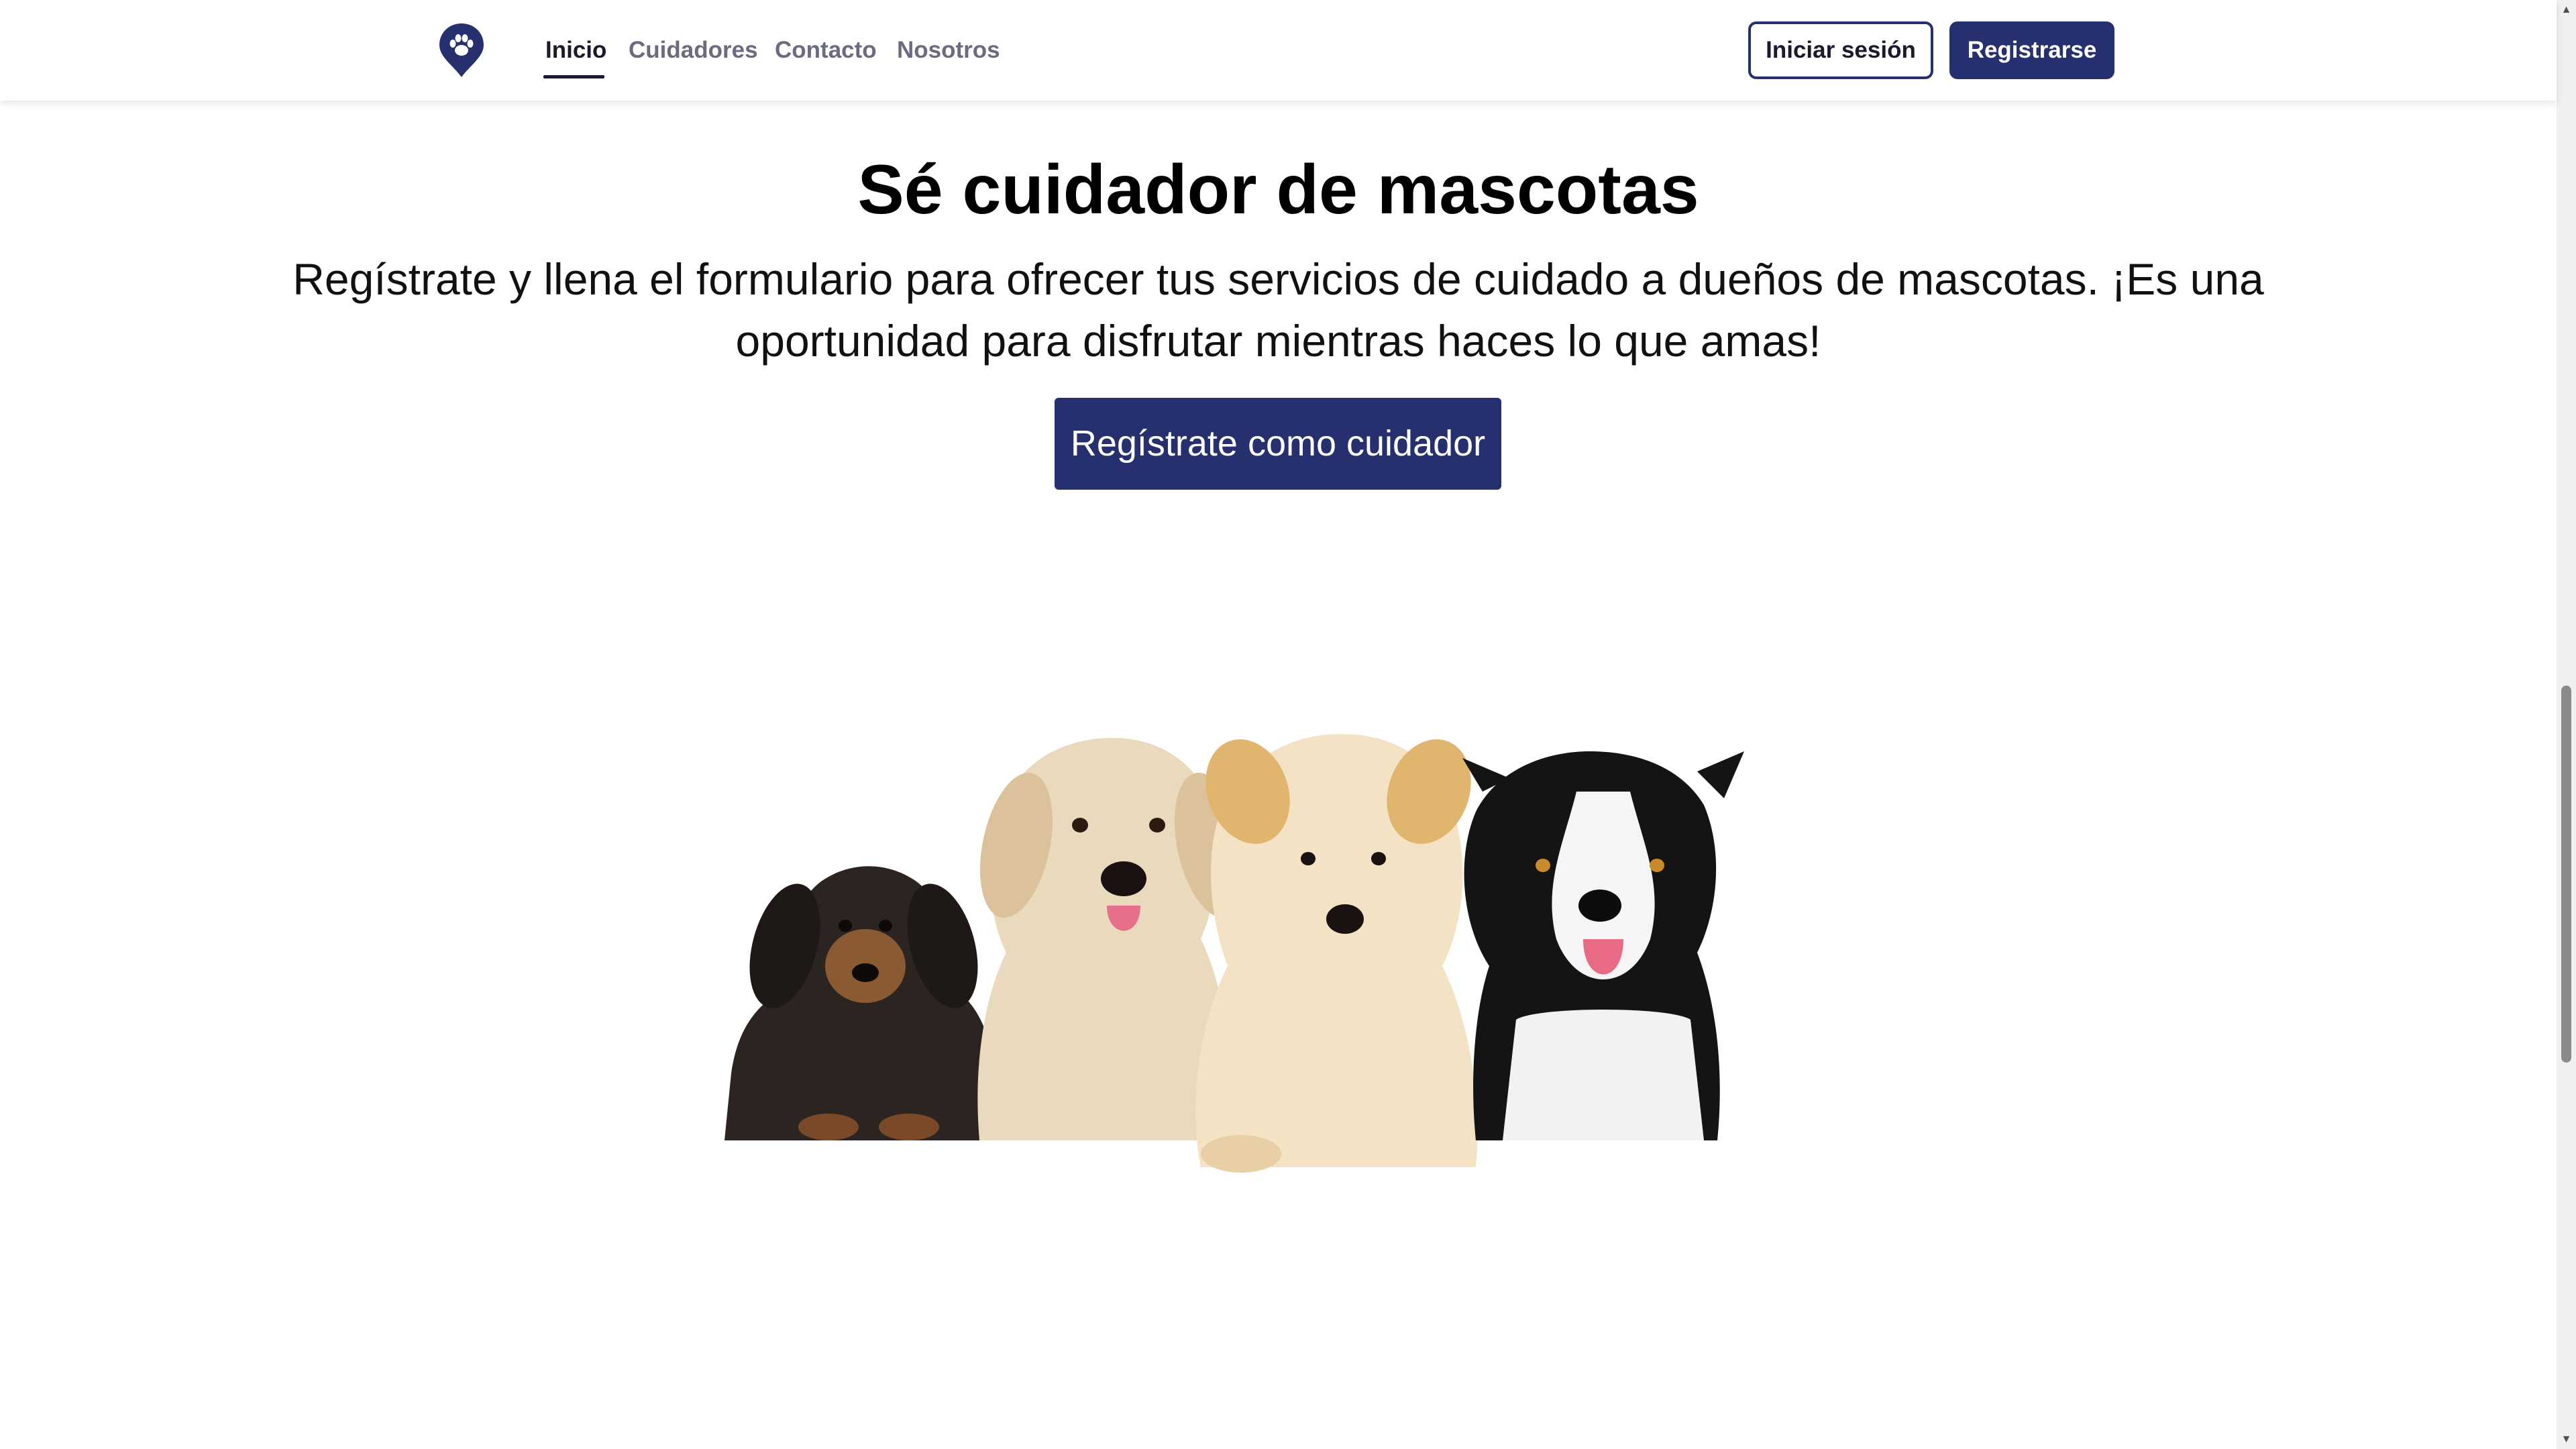  What do you see at coordinates (461, 50) in the screenshot?
I see `paw-location-pin-icon` at bounding box center [461, 50].